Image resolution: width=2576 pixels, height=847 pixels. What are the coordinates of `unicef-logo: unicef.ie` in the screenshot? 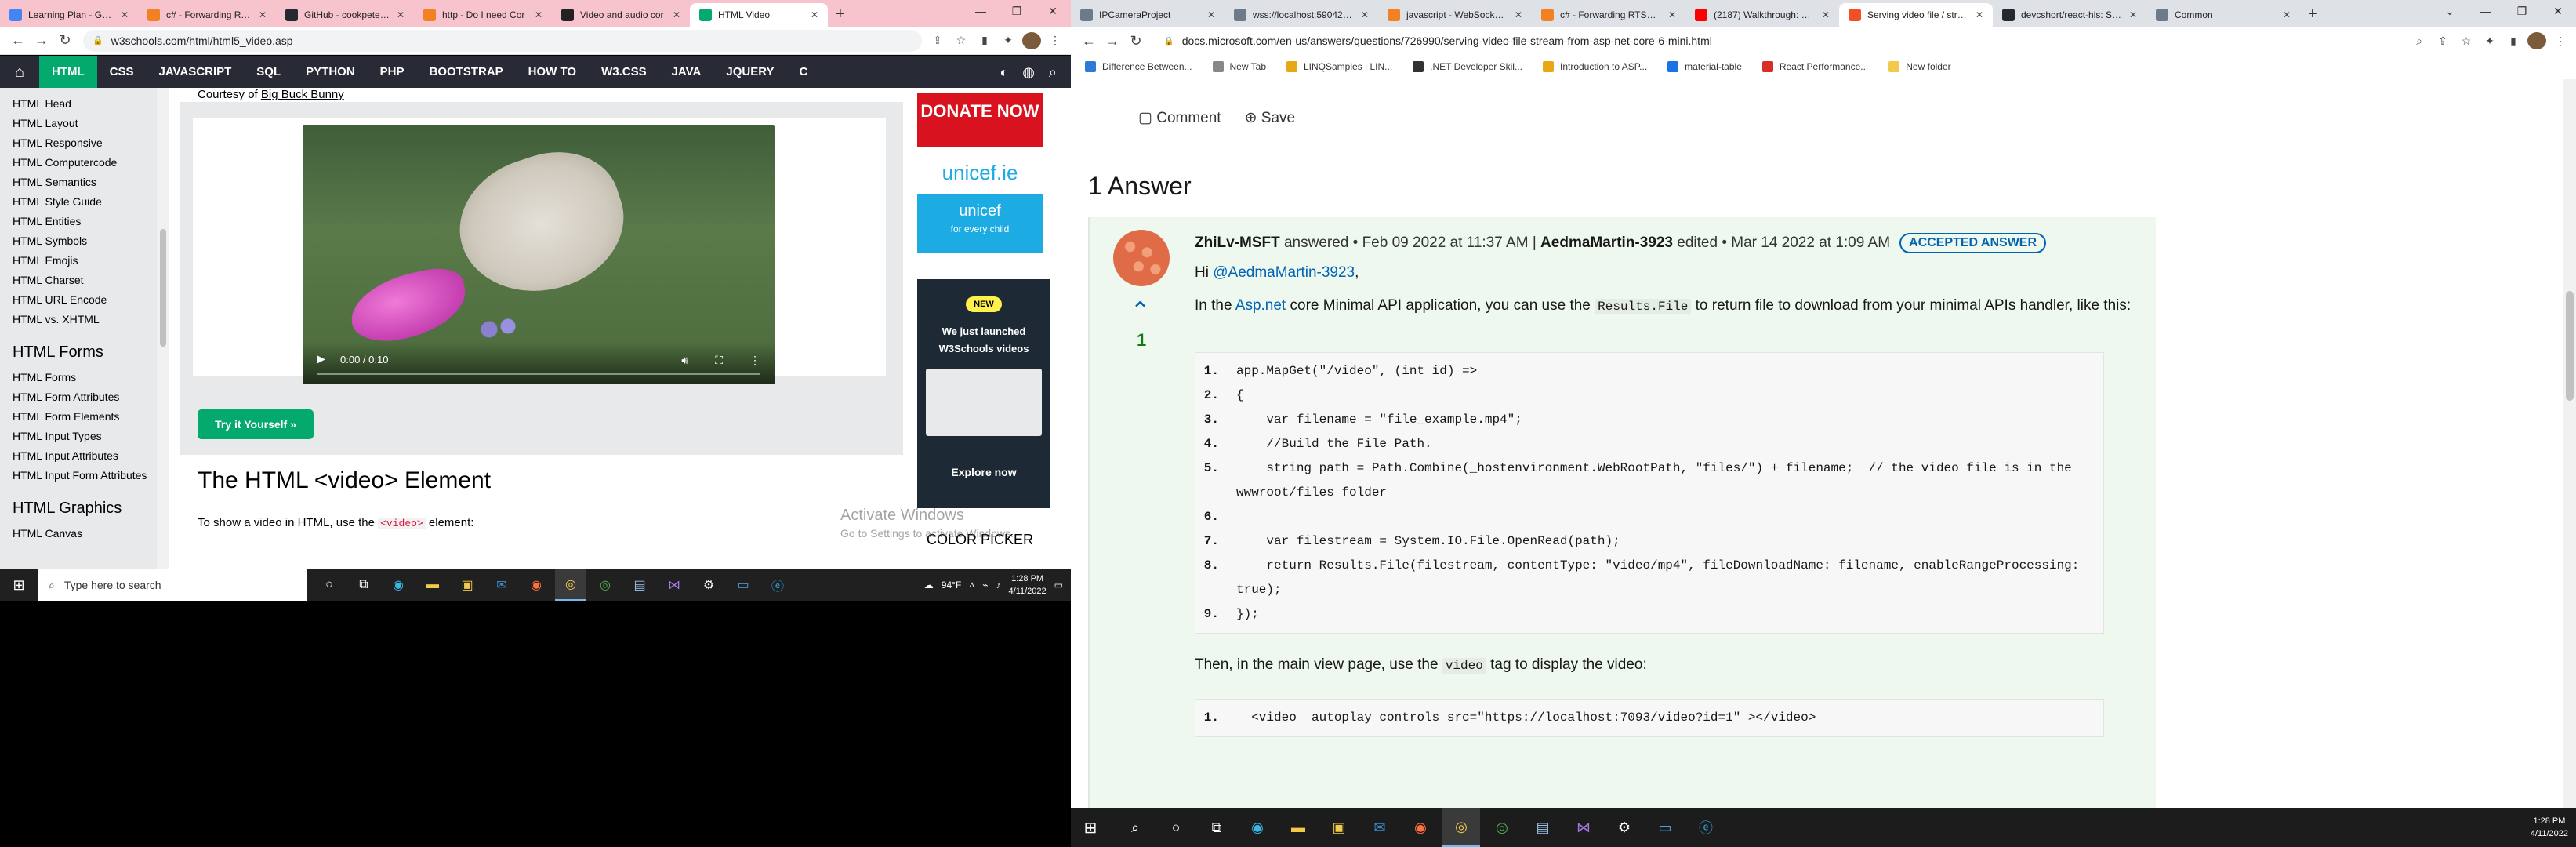 It's located at (980, 172).